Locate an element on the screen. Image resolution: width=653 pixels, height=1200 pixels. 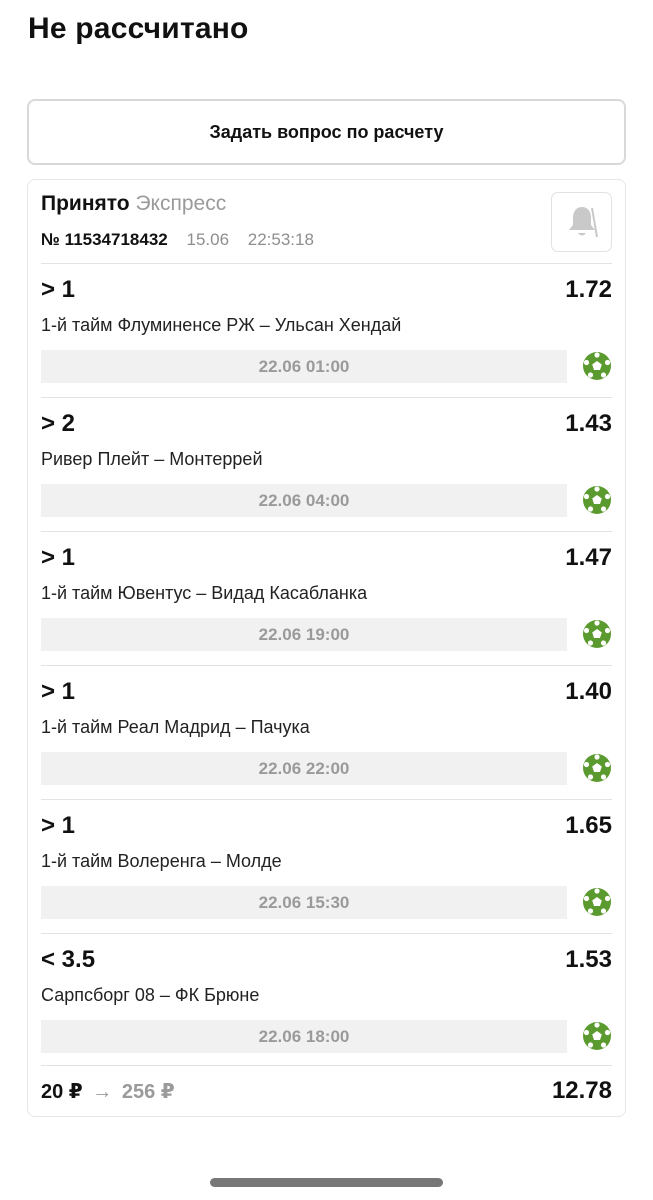
selection-odds: 1.72 is located at coordinates (588, 289).